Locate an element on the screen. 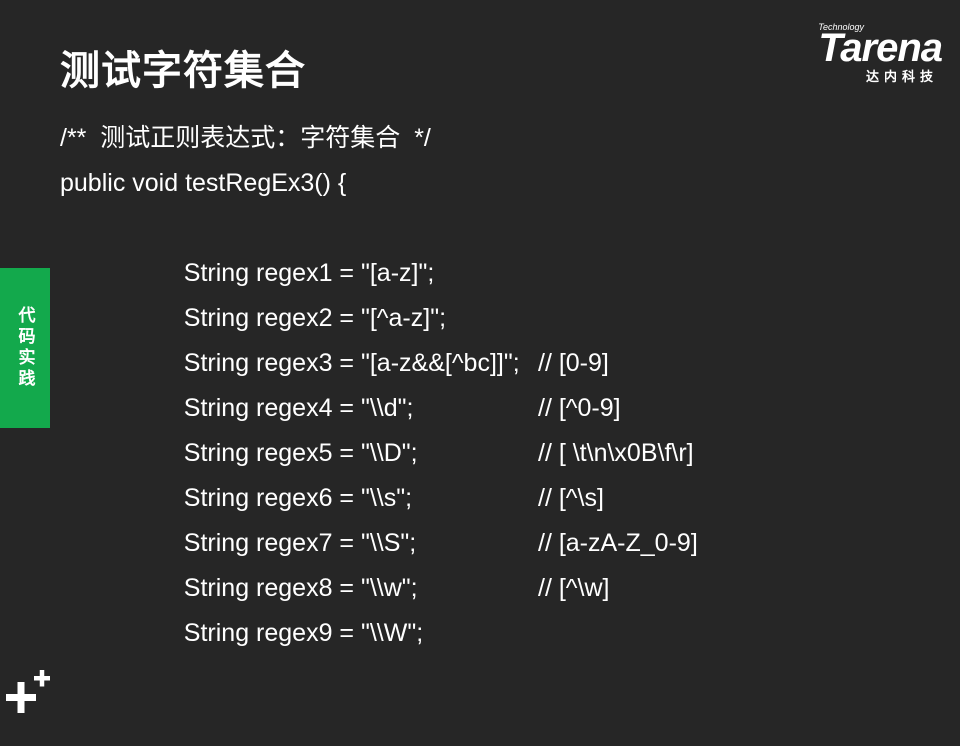 The image size is (960, 746). code-comment: // [ \t\n\x0B\f\r] is located at coordinates (616, 453).